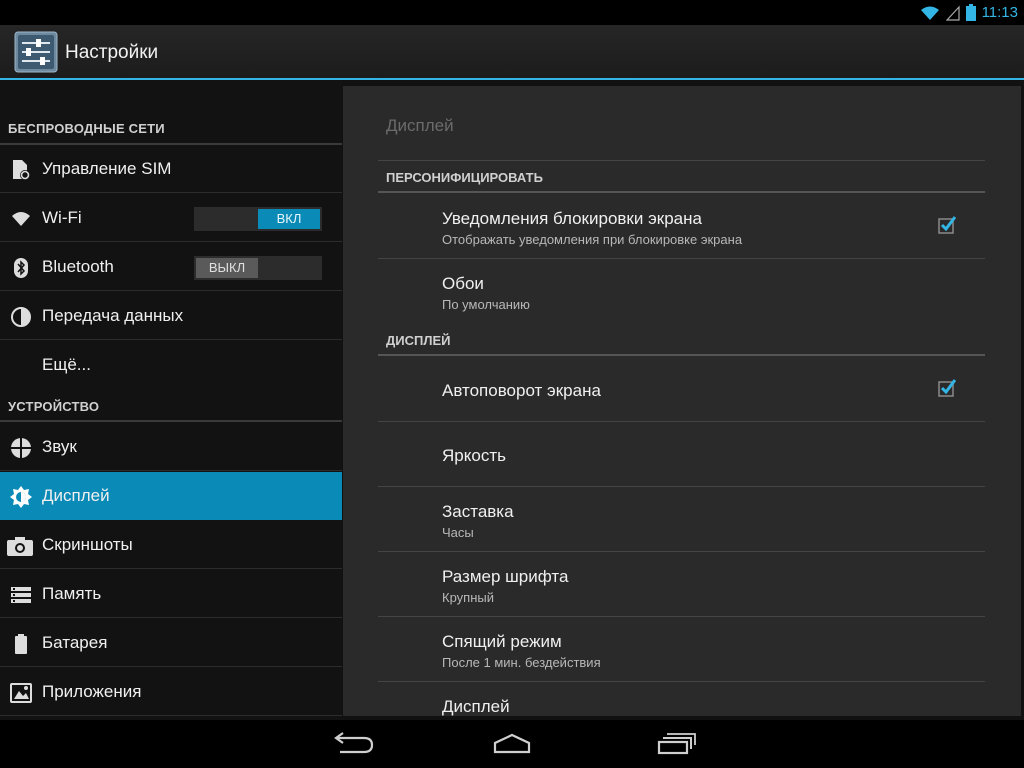  Describe the element at coordinates (72, 593) in the screenshot. I see `sidebar-item-label: Память` at that location.